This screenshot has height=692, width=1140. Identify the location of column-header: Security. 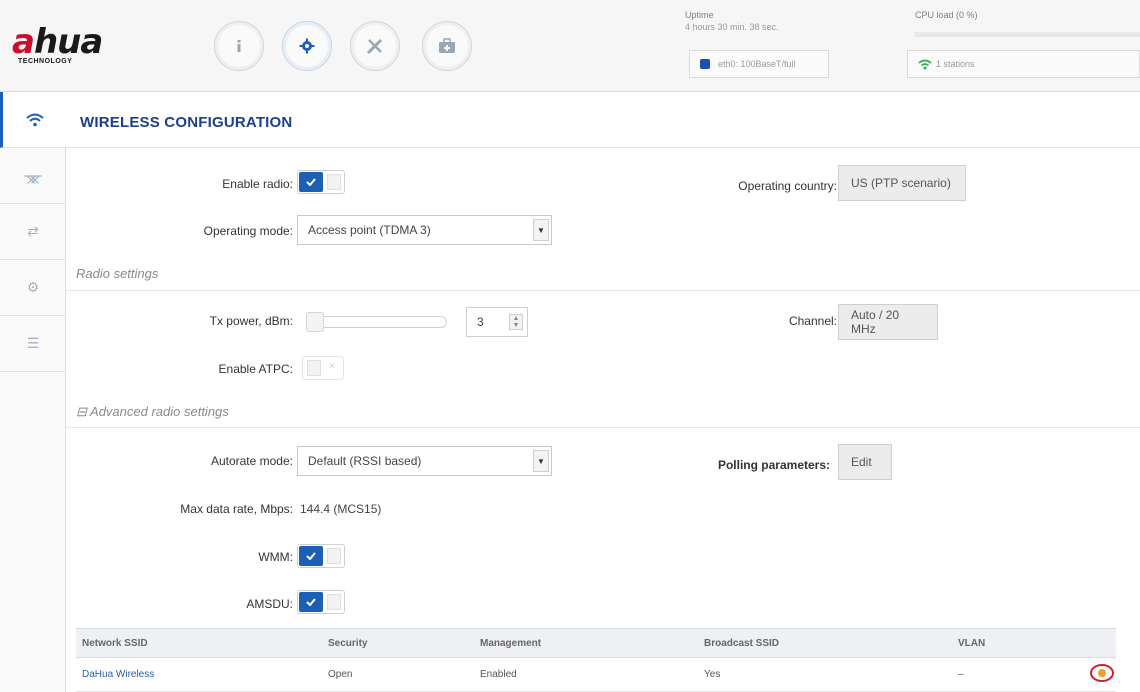
(347, 643).